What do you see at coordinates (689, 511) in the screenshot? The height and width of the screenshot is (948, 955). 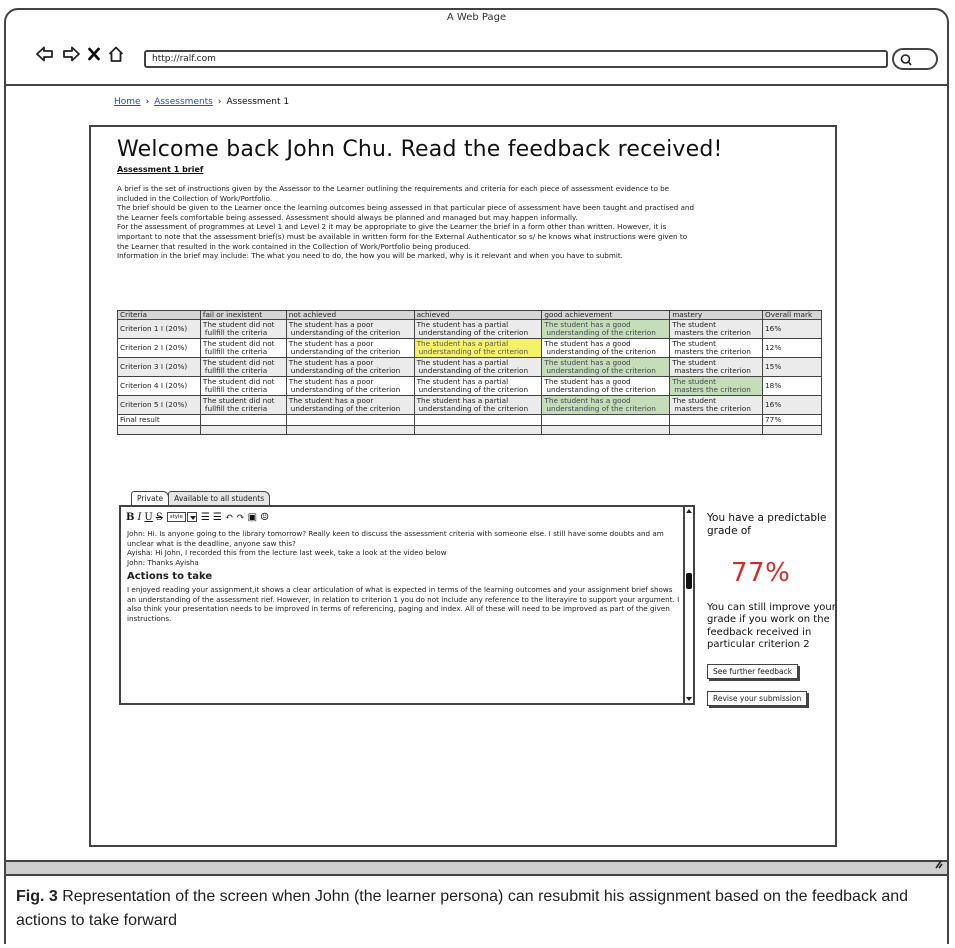 I see `scroll-up-icon` at bounding box center [689, 511].